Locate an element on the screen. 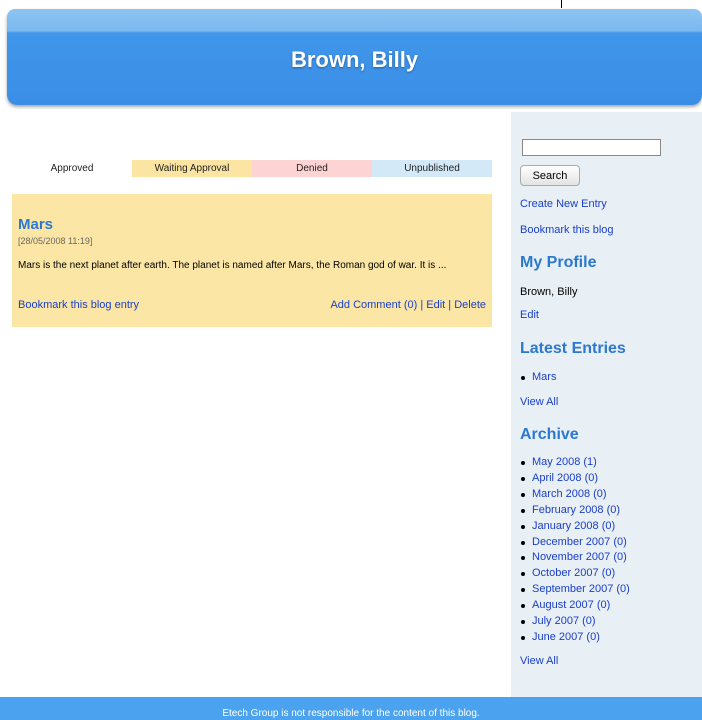  list-item: November 2007 (0) is located at coordinates (575, 558).